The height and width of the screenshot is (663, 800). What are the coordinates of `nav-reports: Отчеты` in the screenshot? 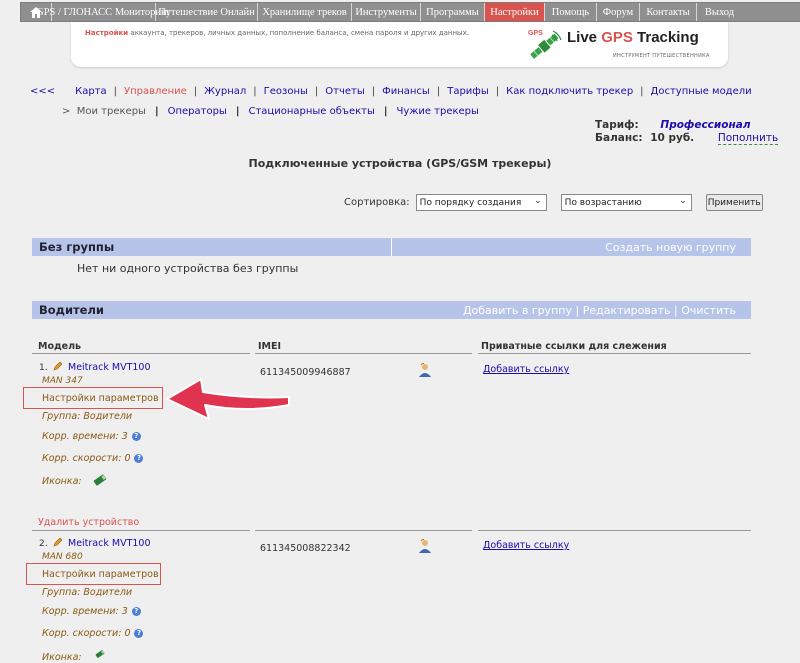 It's located at (344, 91).